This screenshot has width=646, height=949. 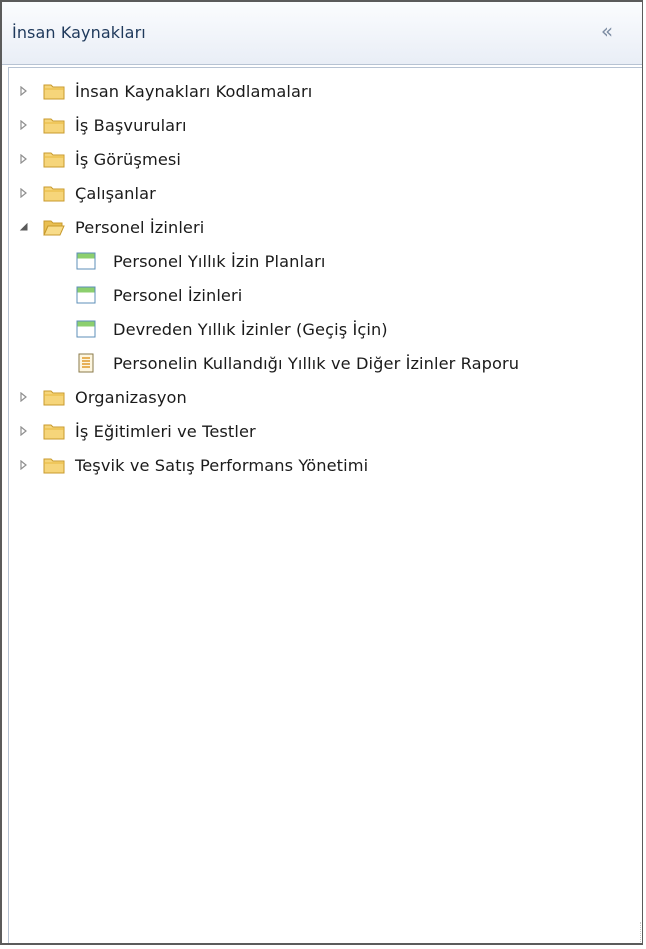 What do you see at coordinates (131, 125) in the screenshot?
I see `tree-node-label: İş Başvuruları` at bounding box center [131, 125].